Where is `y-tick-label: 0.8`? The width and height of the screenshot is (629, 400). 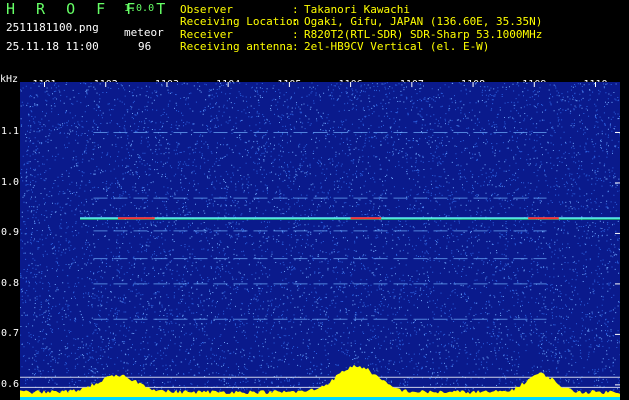
y-tick-label: 0.8 is located at coordinates (10, 283).